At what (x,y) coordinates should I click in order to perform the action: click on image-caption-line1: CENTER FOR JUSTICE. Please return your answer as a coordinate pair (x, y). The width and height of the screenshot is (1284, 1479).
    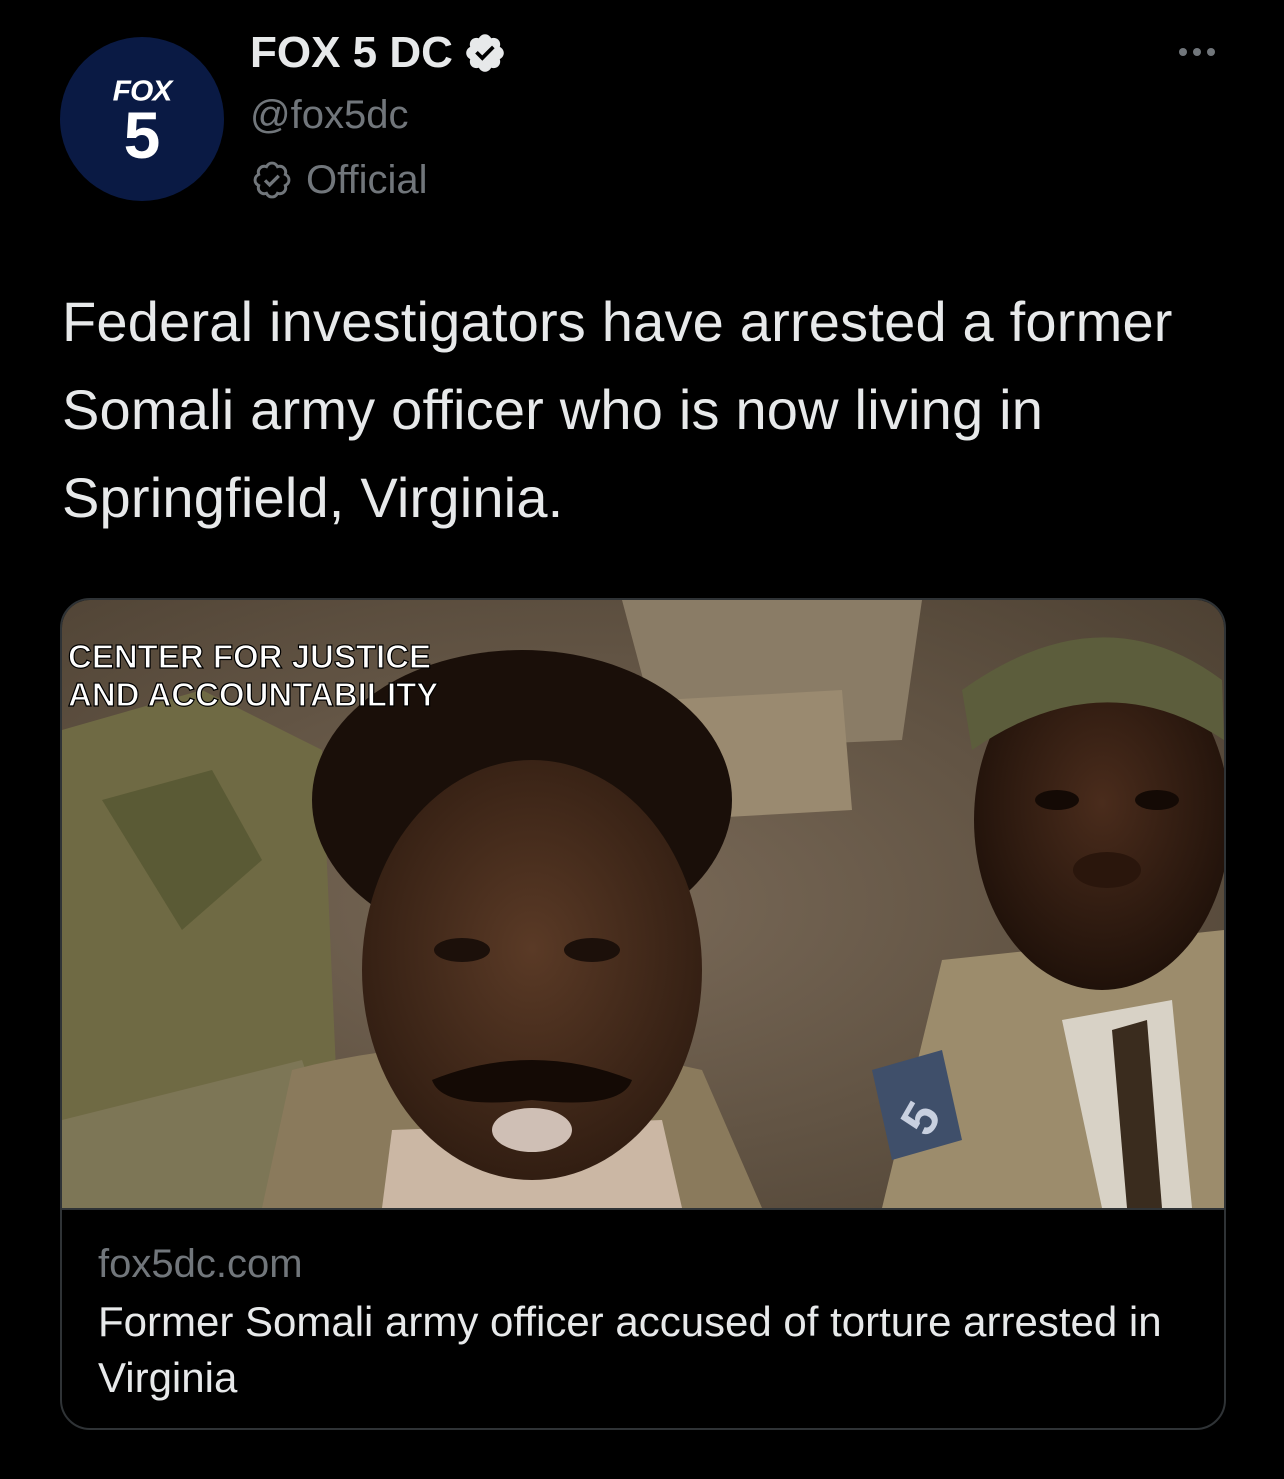
    Looking at the image, I should click on (249, 656).